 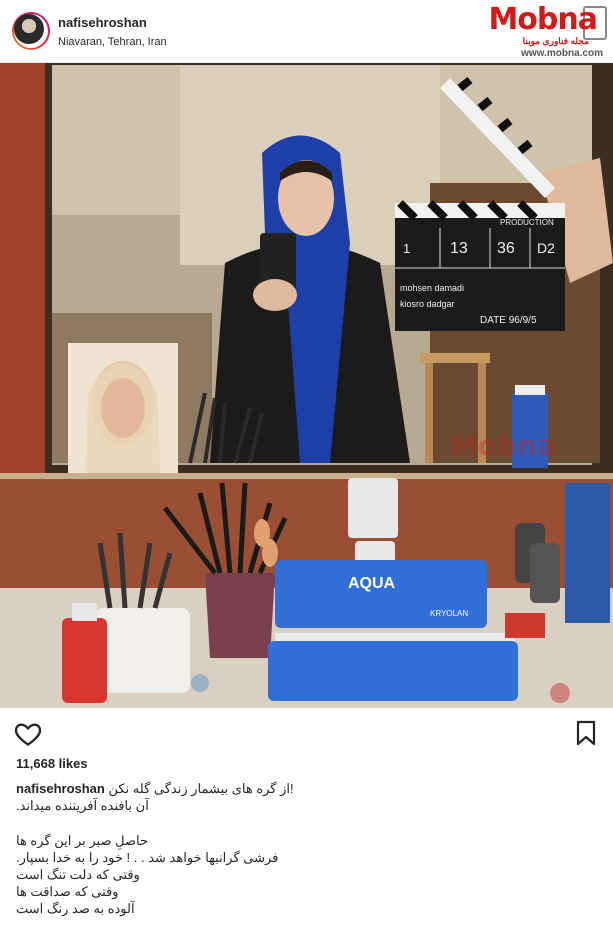 What do you see at coordinates (372, 583) in the screenshot?
I see `palette-brand: AQUA` at bounding box center [372, 583].